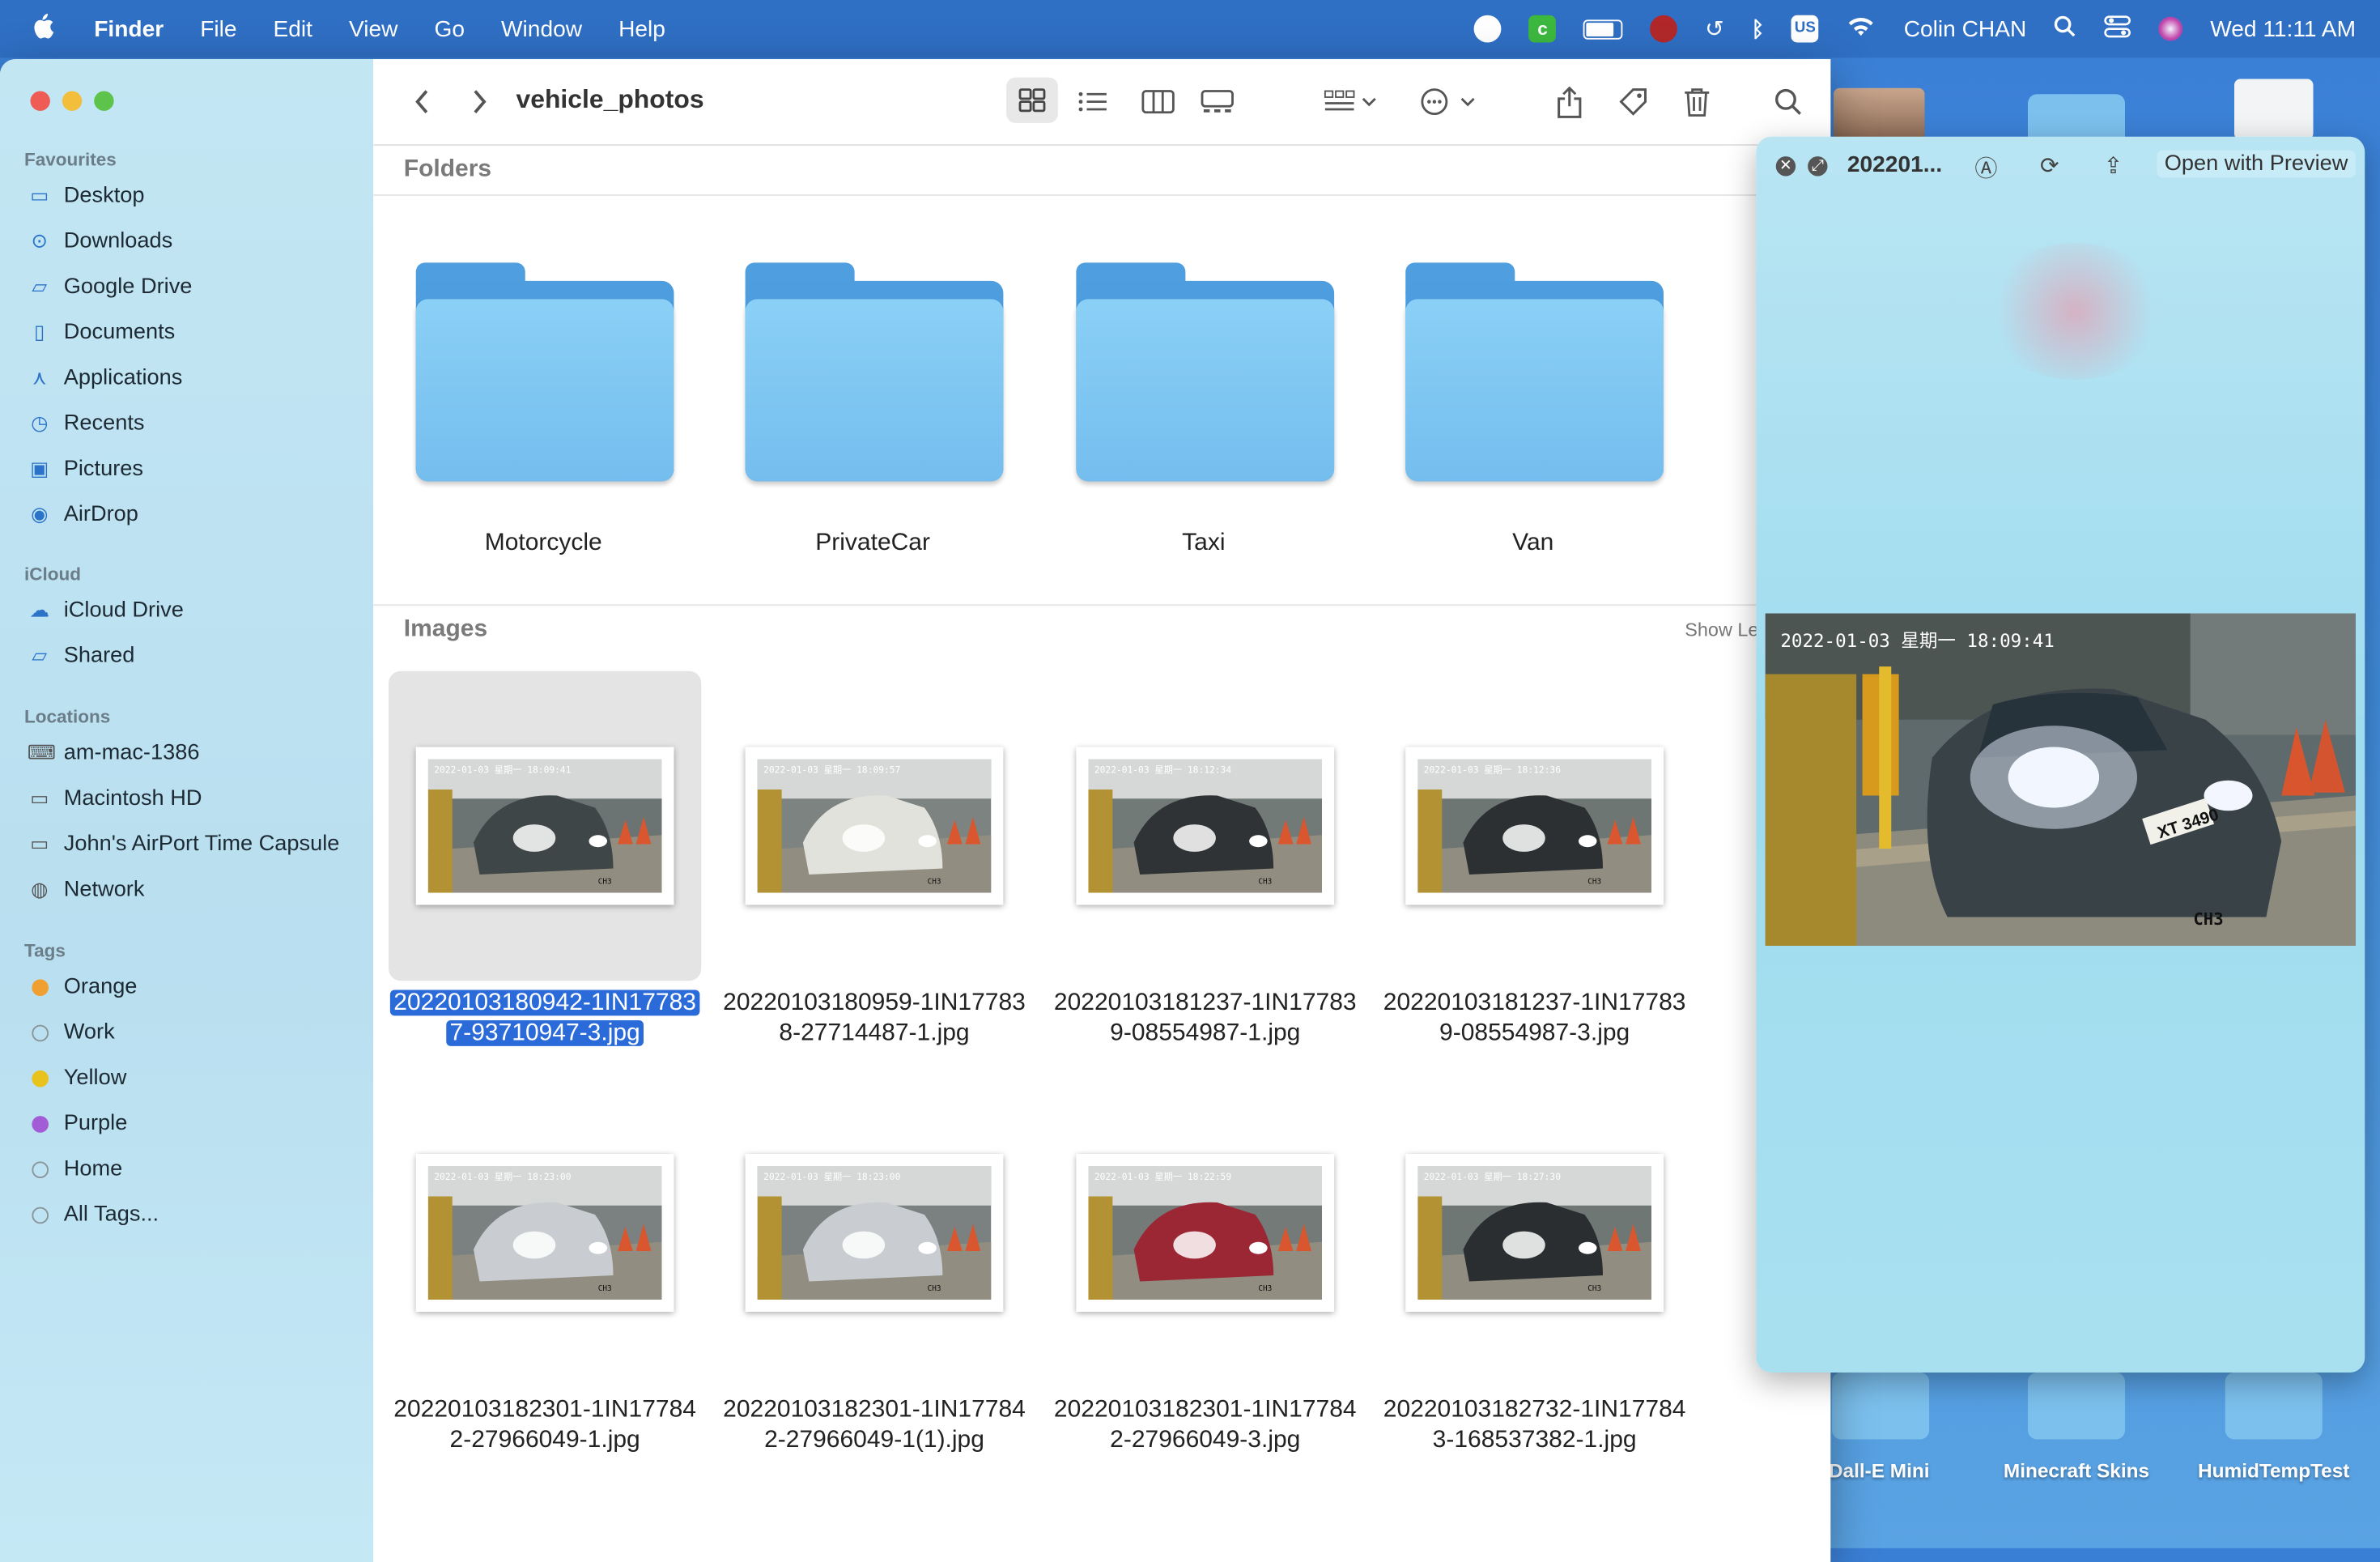 This screenshot has height=1562, width=2380. What do you see at coordinates (545, 1019) in the screenshot?
I see `image-filename: 20220103180942-1IN17783 7-93710947-3.jpg` at bounding box center [545, 1019].